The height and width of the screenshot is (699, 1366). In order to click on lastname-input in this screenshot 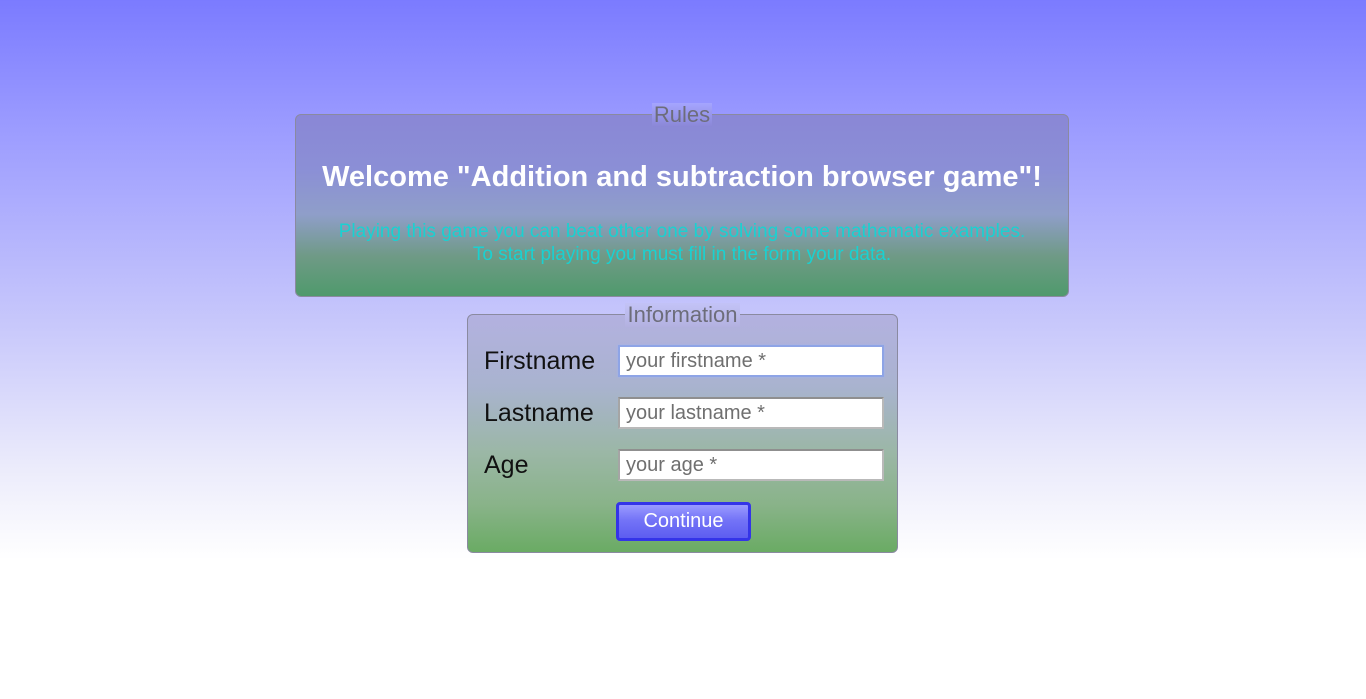, I will do `click(751, 413)`.